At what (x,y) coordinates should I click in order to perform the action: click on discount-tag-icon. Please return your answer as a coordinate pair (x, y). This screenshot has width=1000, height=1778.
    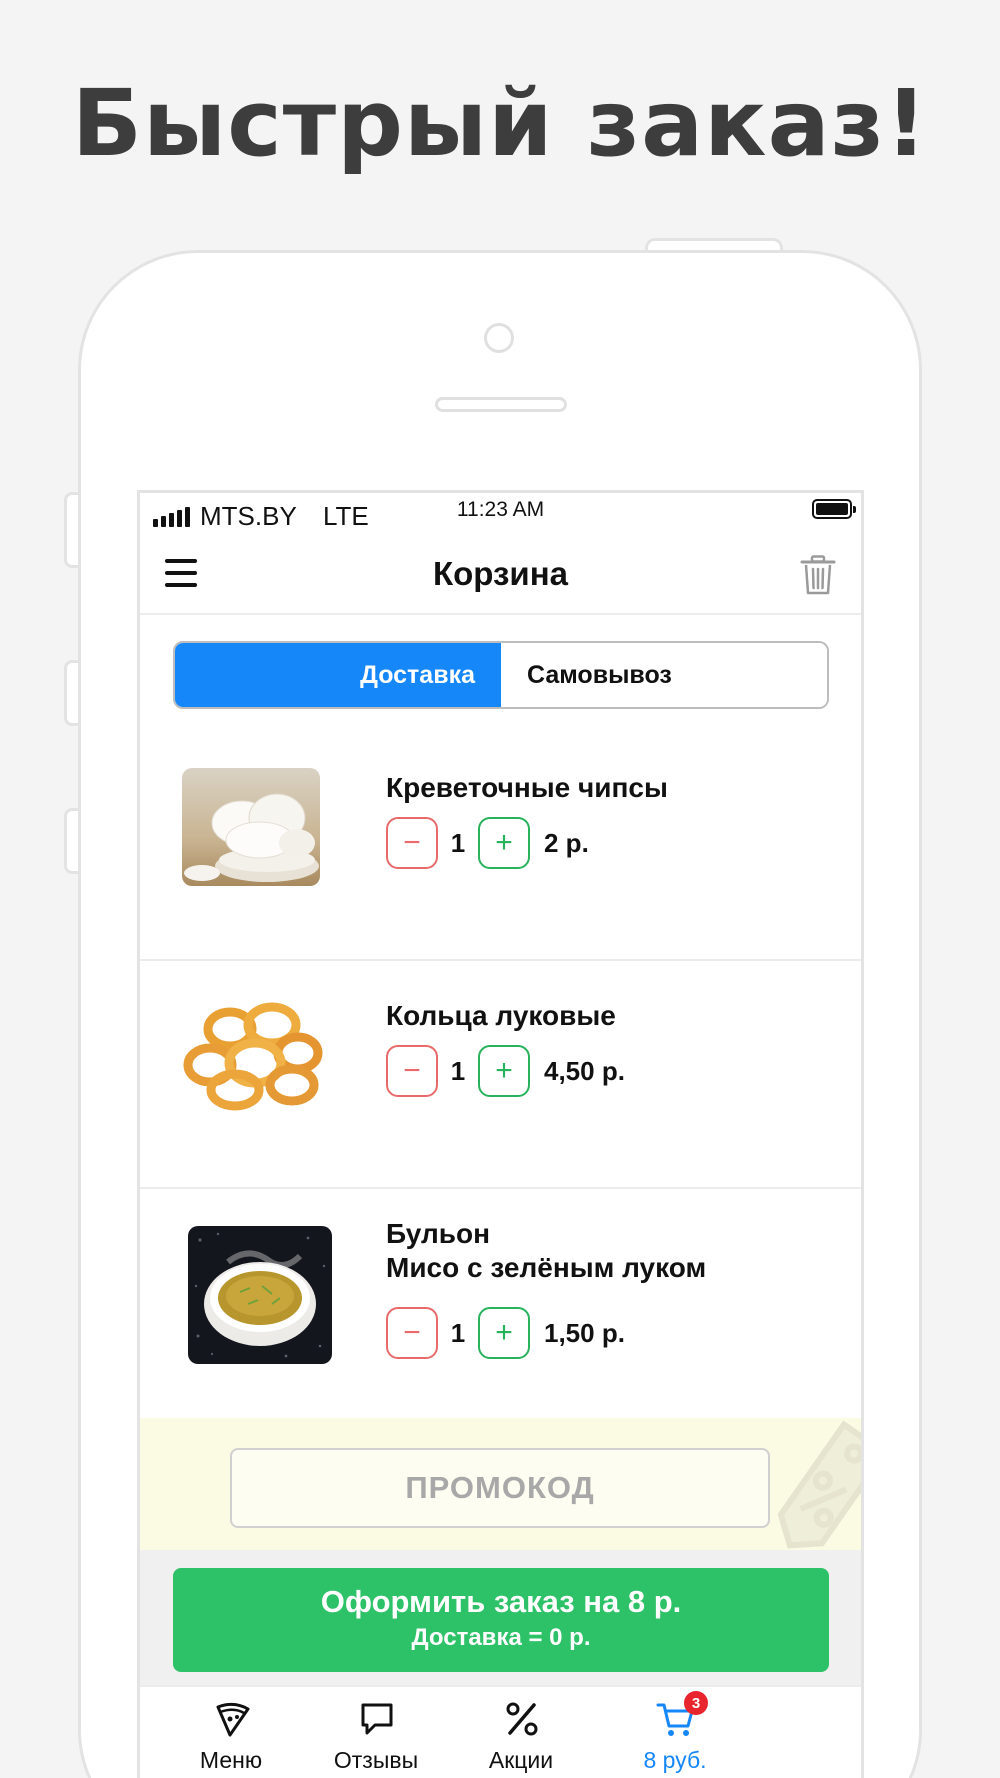
    Looking at the image, I should click on (819, 1484).